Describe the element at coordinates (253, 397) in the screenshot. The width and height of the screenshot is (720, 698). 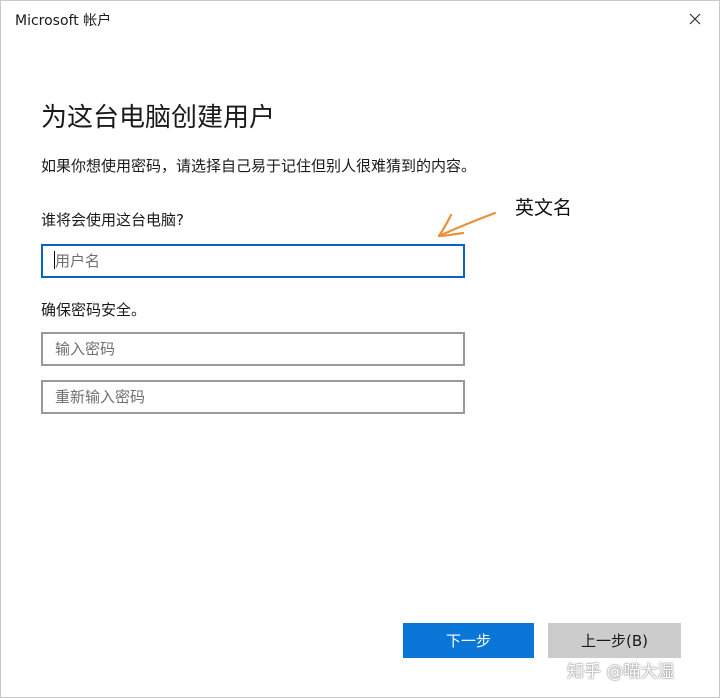
I see `password-confirm-input` at that location.